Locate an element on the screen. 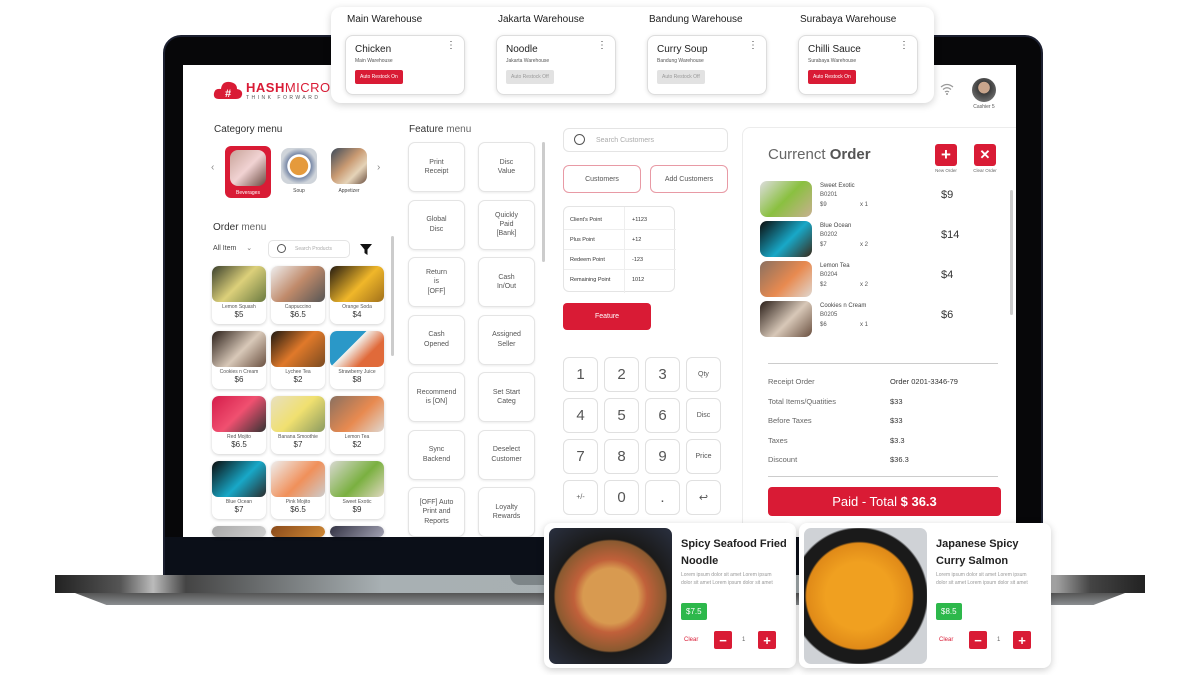  user-avatar is located at coordinates (984, 90).